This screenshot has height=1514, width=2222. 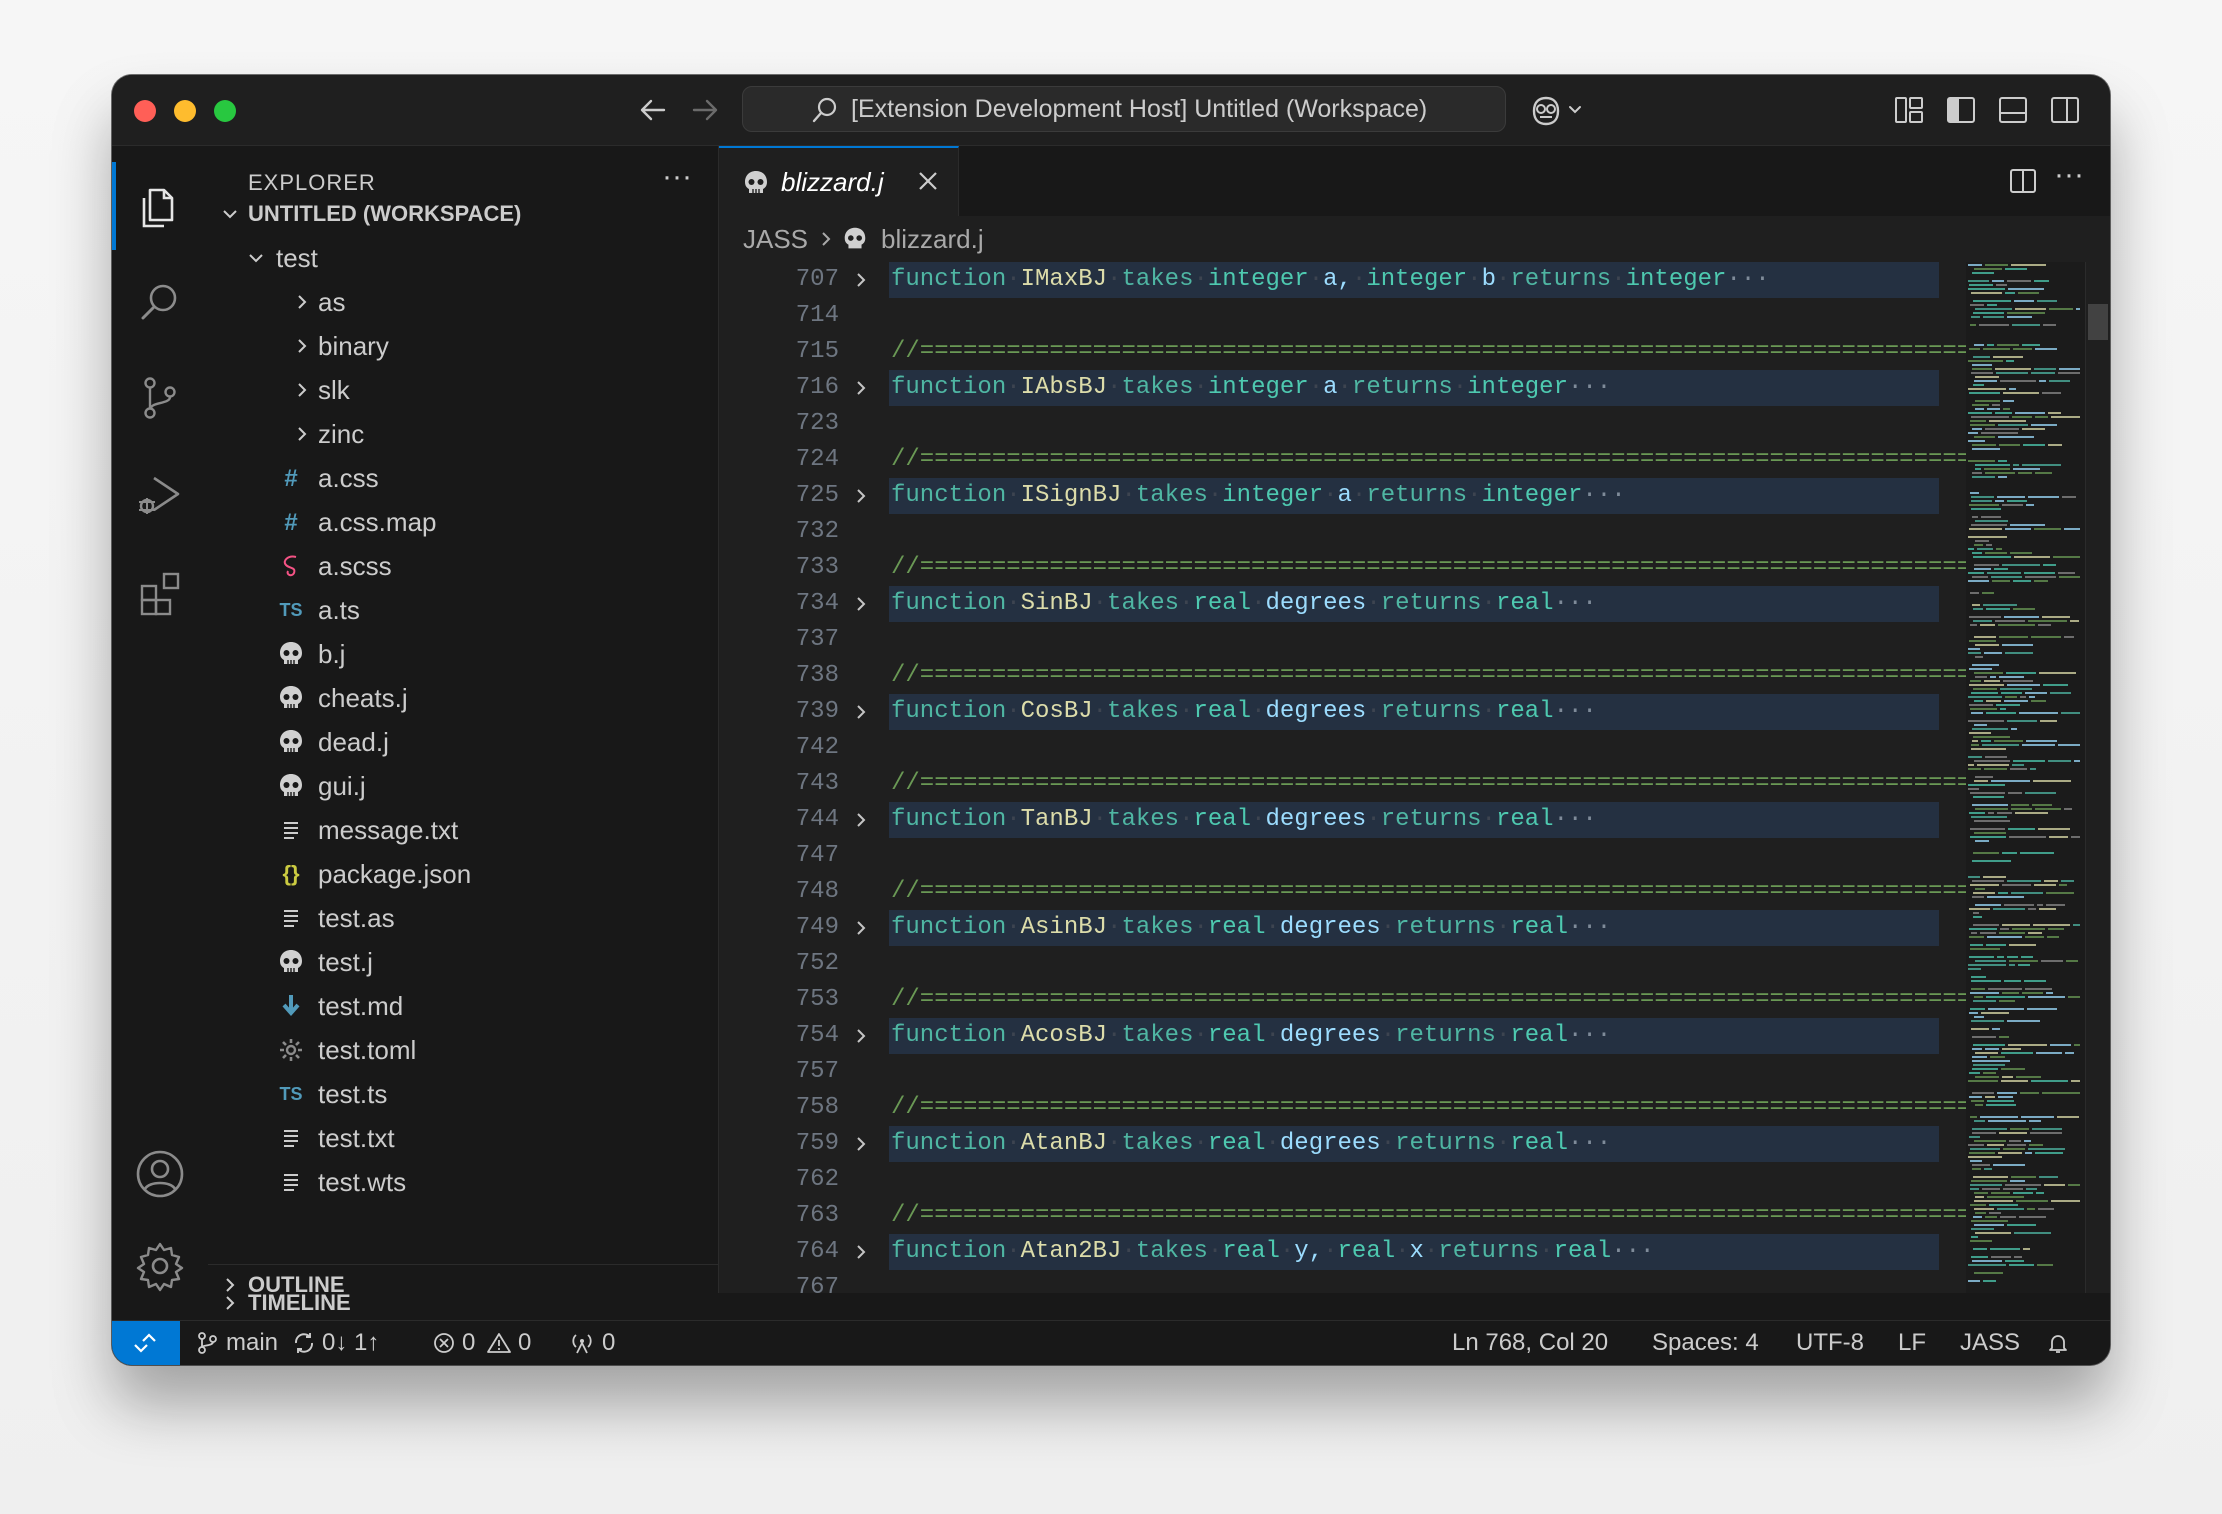 What do you see at coordinates (839, 181) in the screenshot?
I see `tab-blizzard-j: blizzard.j` at bounding box center [839, 181].